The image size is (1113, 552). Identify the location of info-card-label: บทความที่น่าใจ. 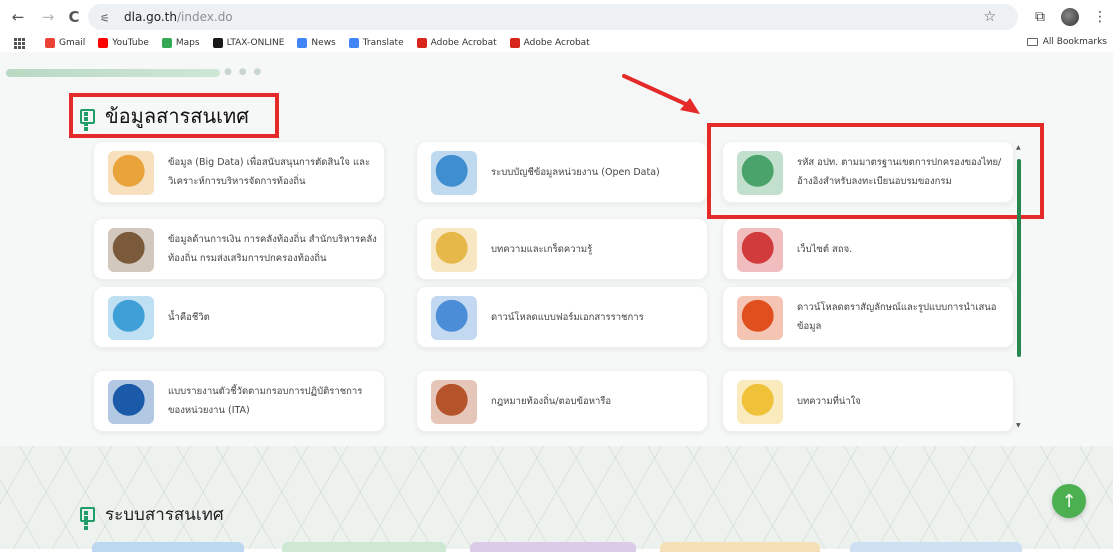
(829, 401).